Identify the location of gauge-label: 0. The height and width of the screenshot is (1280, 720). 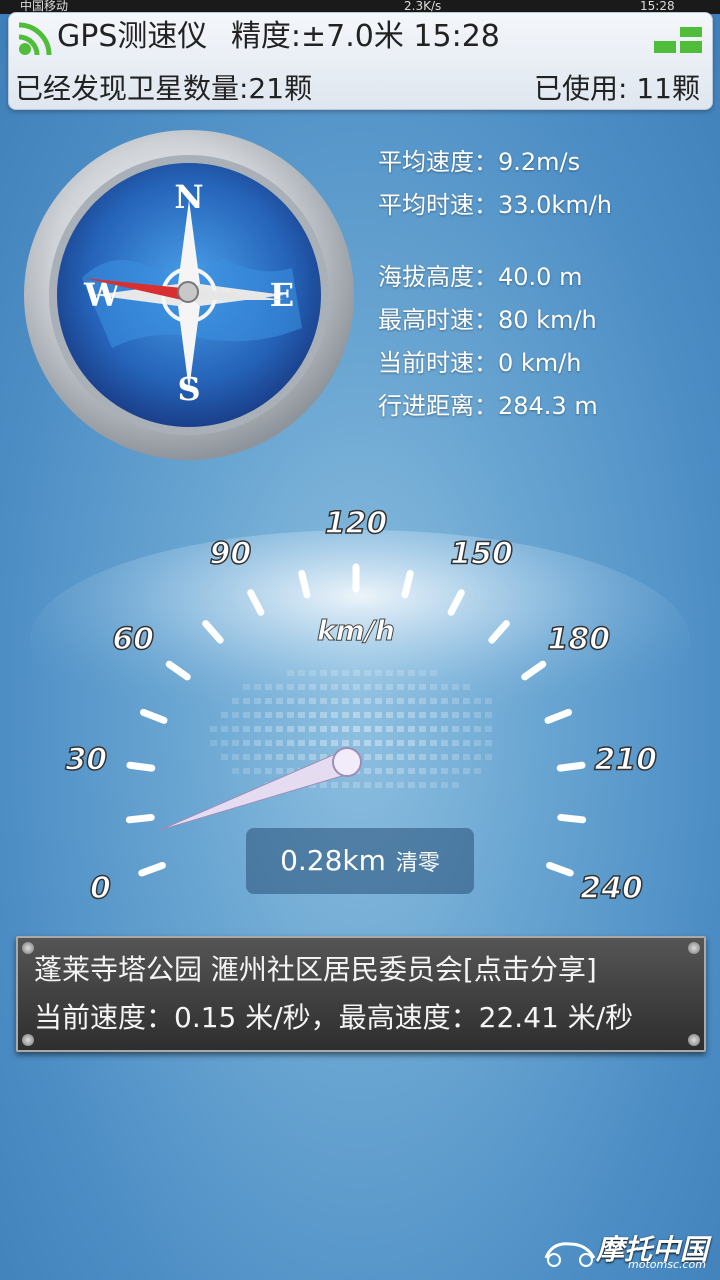
(100, 888).